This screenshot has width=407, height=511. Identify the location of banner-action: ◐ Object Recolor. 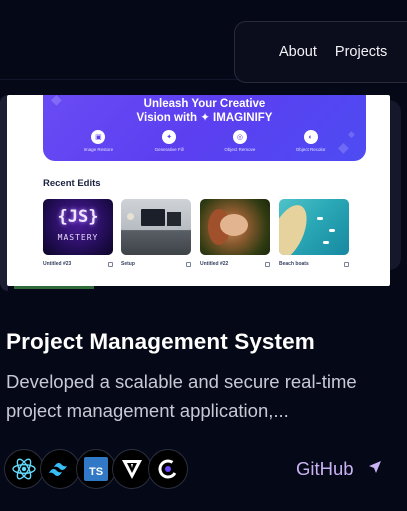
(310, 141).